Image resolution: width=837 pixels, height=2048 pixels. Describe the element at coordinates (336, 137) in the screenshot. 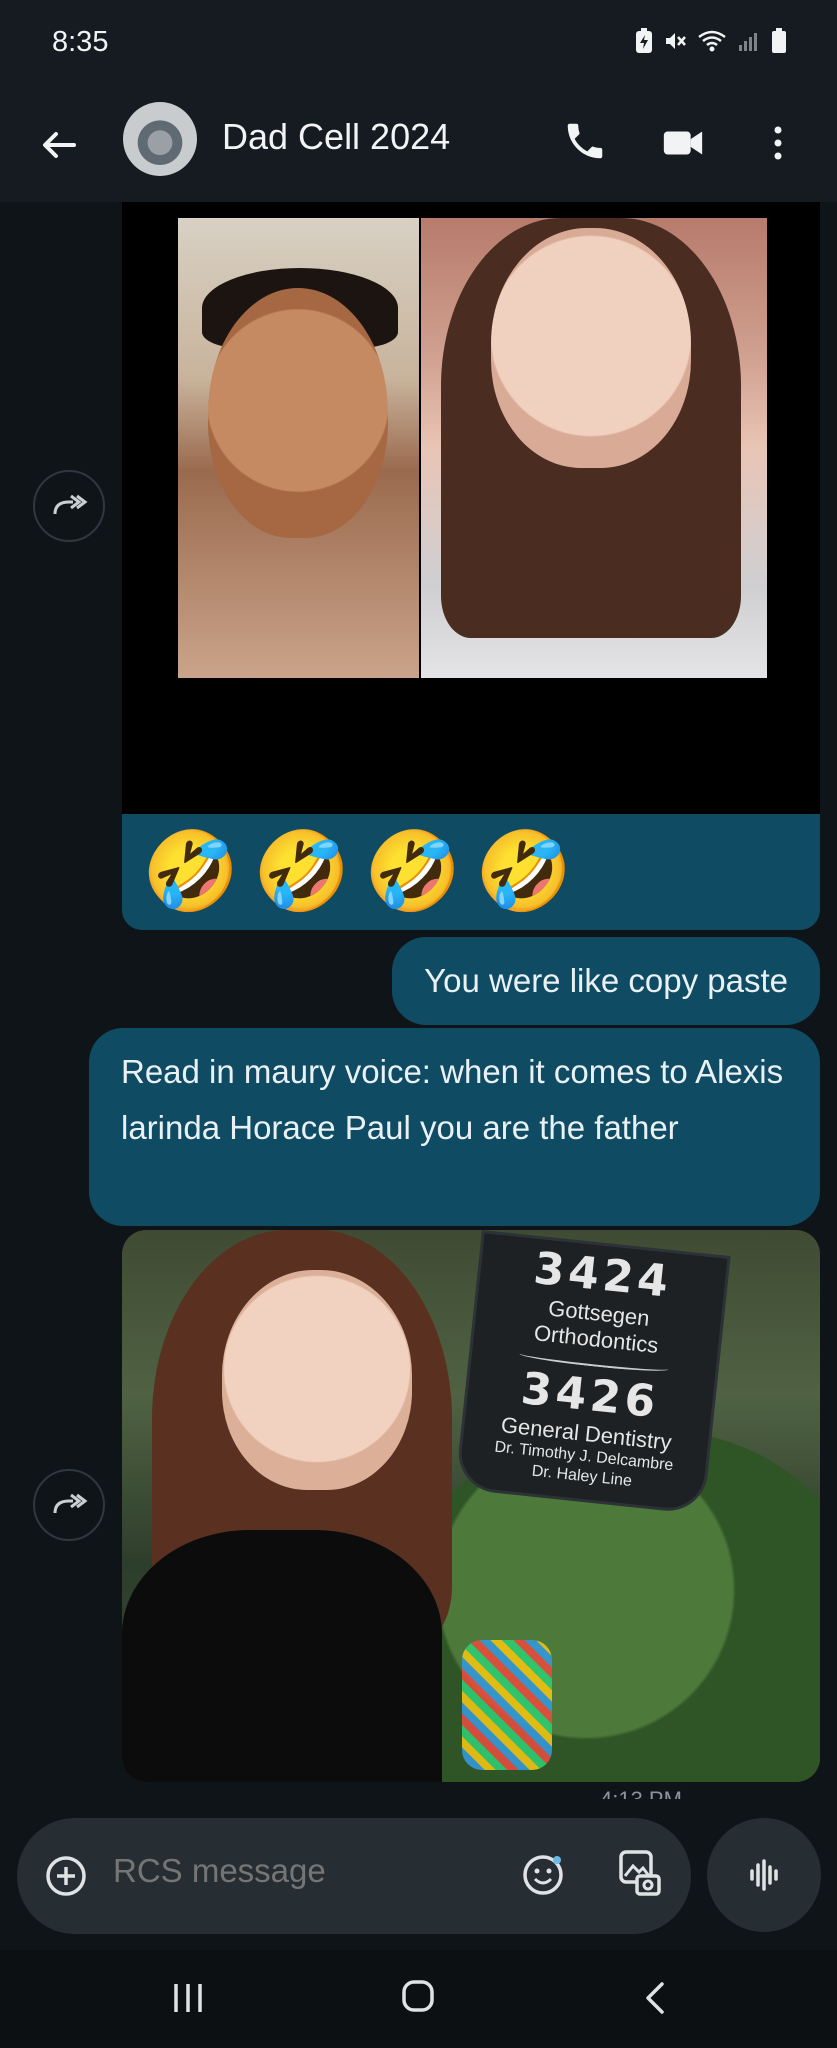

I see `contact-name: Dad Cell 2024` at that location.